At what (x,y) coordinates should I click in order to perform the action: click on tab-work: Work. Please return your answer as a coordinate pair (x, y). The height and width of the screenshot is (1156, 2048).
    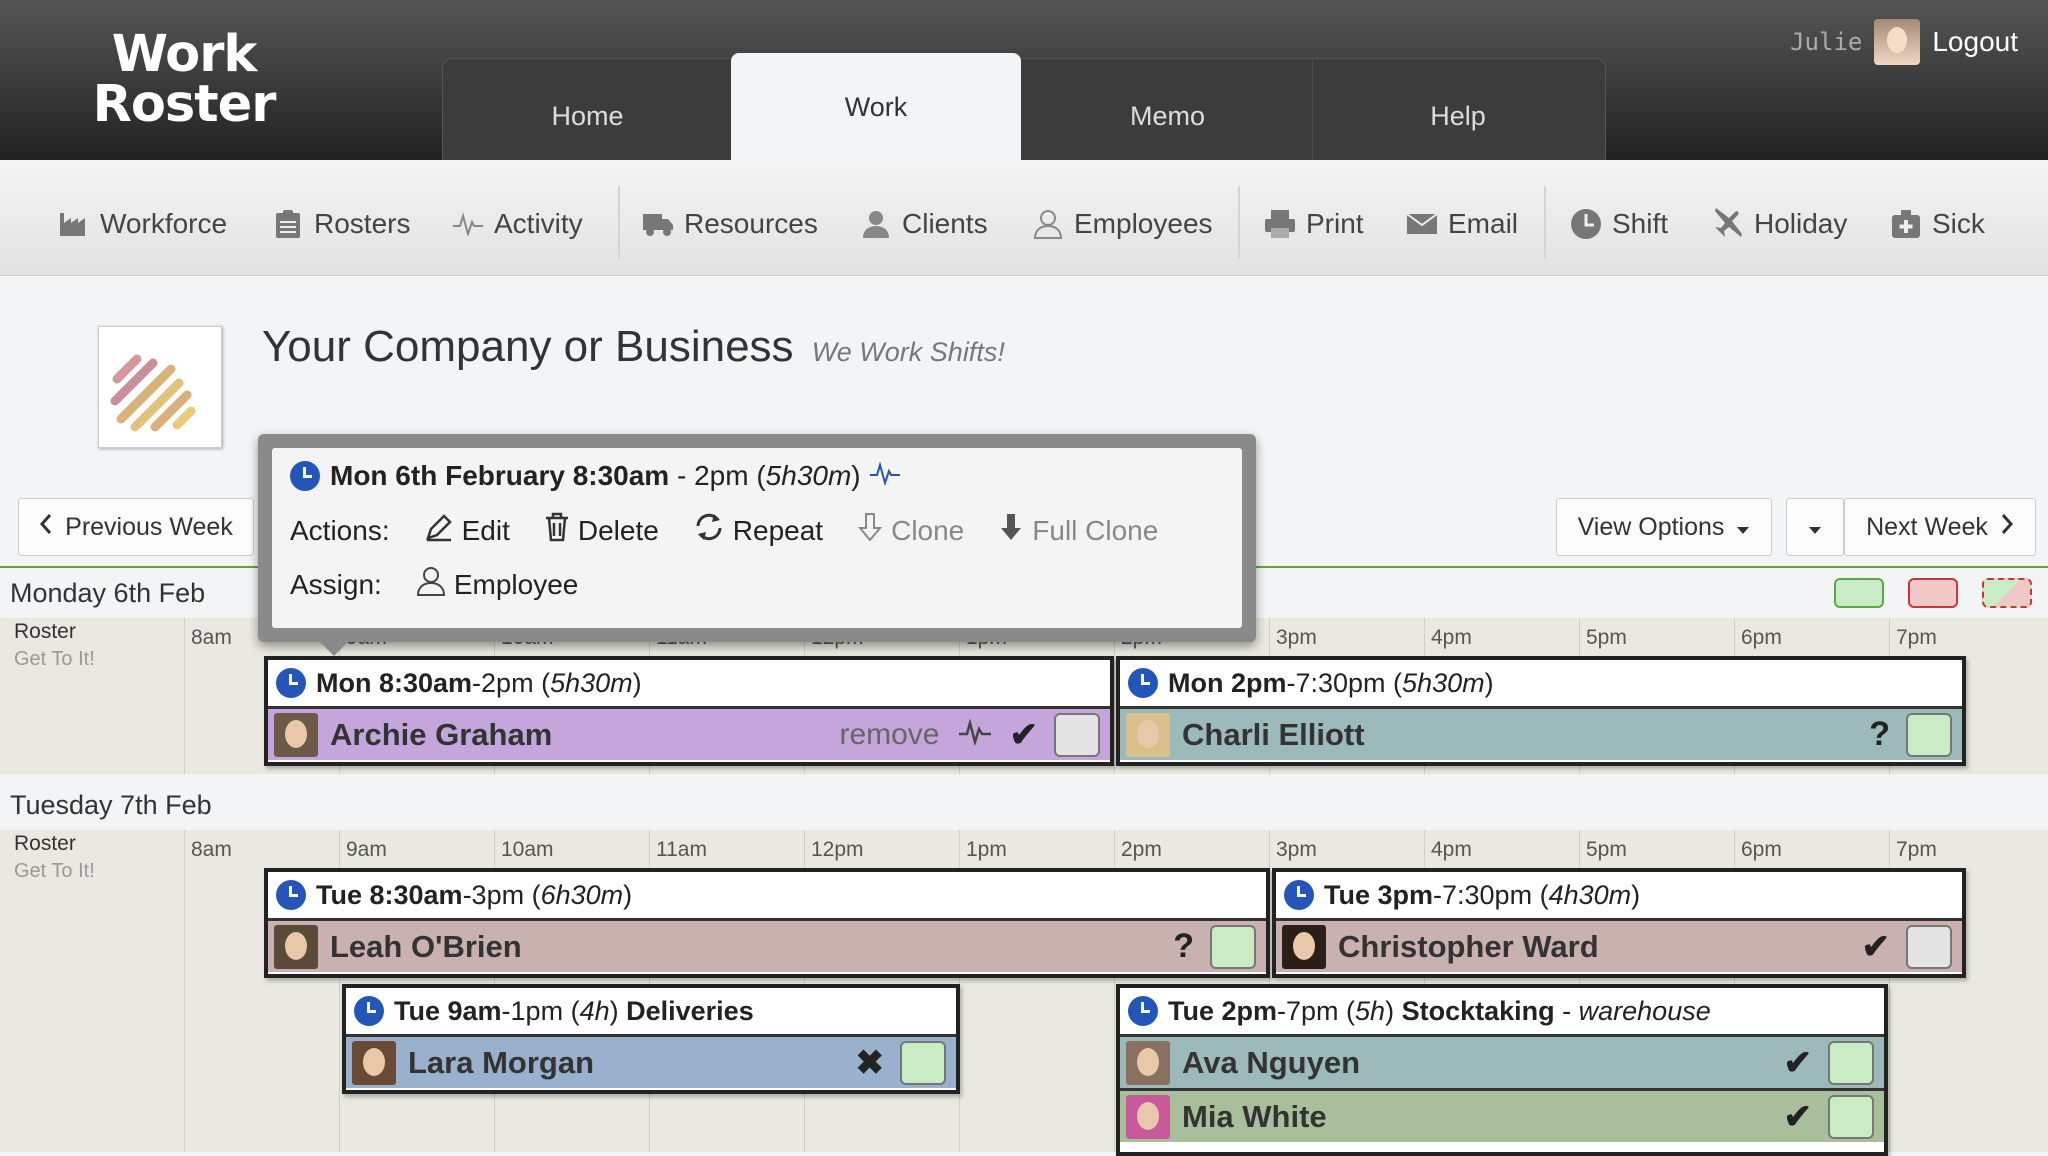
    Looking at the image, I should click on (876, 107).